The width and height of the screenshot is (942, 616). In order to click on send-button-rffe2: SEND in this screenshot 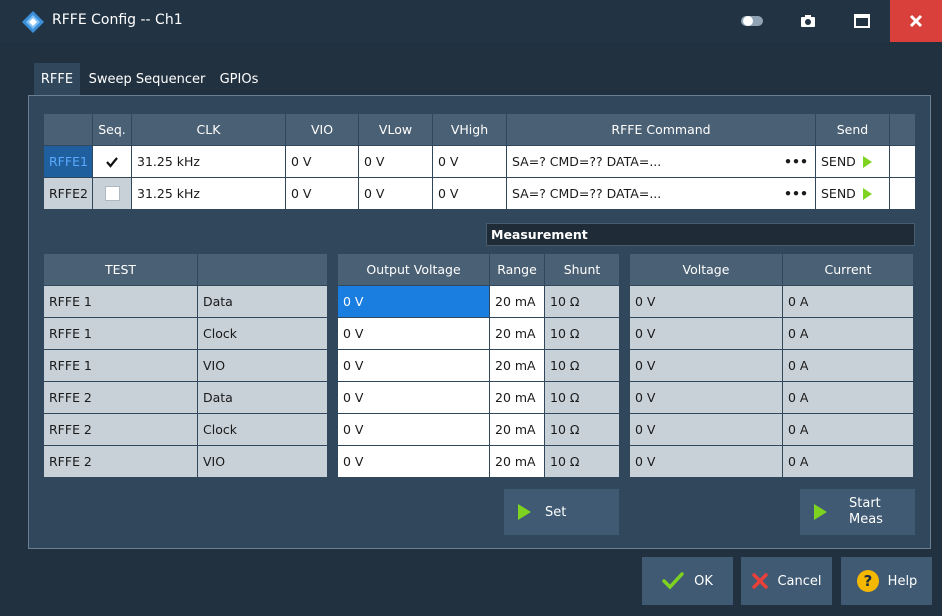, I will do `click(852, 193)`.